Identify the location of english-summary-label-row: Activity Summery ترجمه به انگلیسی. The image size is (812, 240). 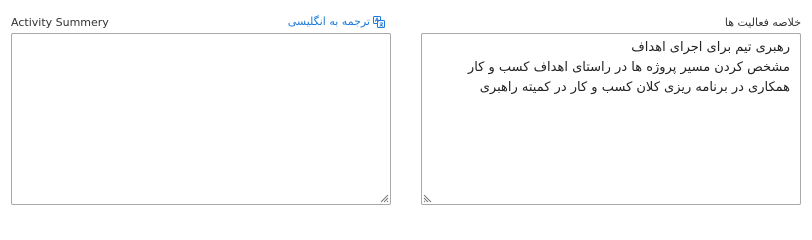
(201, 16).